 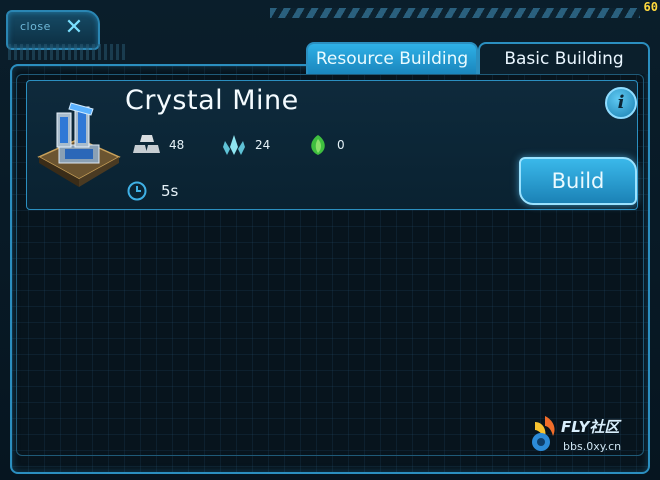 What do you see at coordinates (392, 58) in the screenshot?
I see `tab-resource-building: Resource Building` at bounding box center [392, 58].